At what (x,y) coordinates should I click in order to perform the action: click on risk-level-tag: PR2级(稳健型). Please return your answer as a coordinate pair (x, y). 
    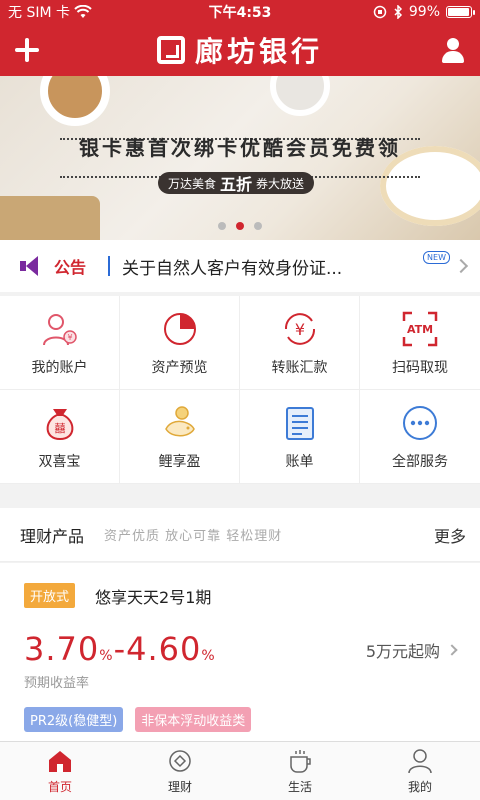
    Looking at the image, I should click on (74, 719).